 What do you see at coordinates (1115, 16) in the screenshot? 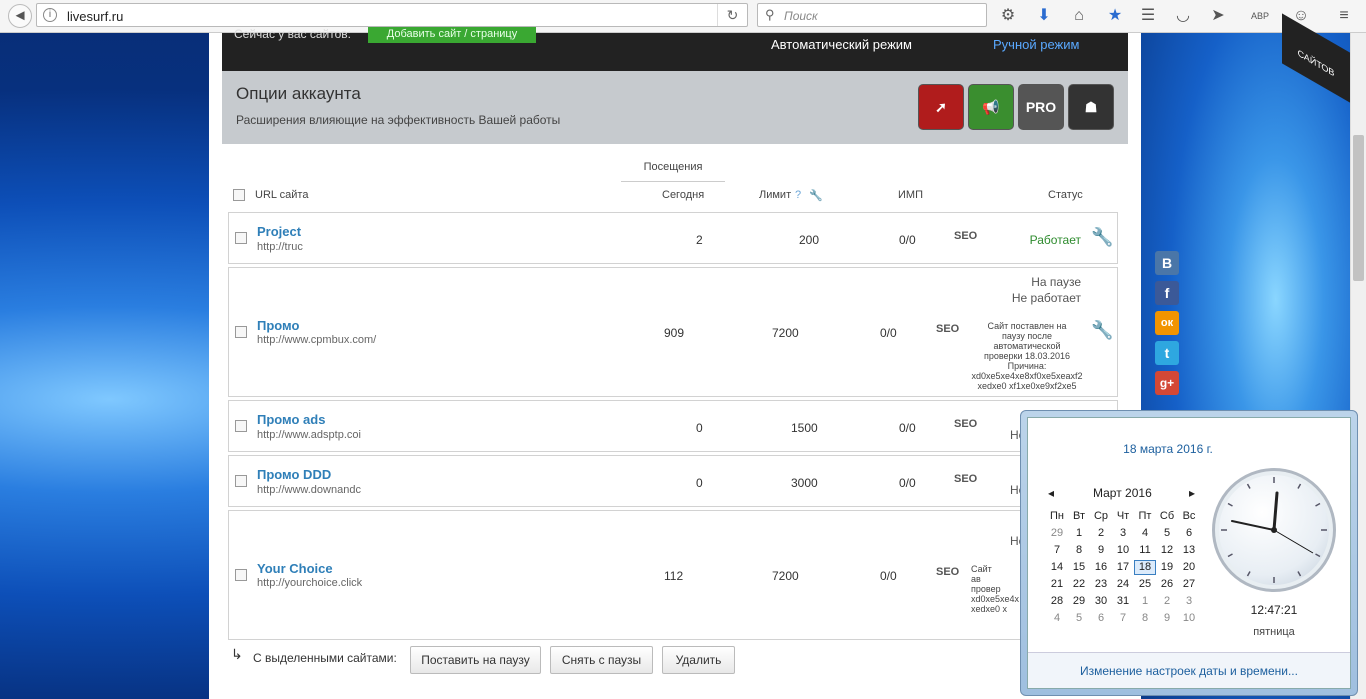
I see `bookmark-star-icon: ★` at bounding box center [1115, 16].